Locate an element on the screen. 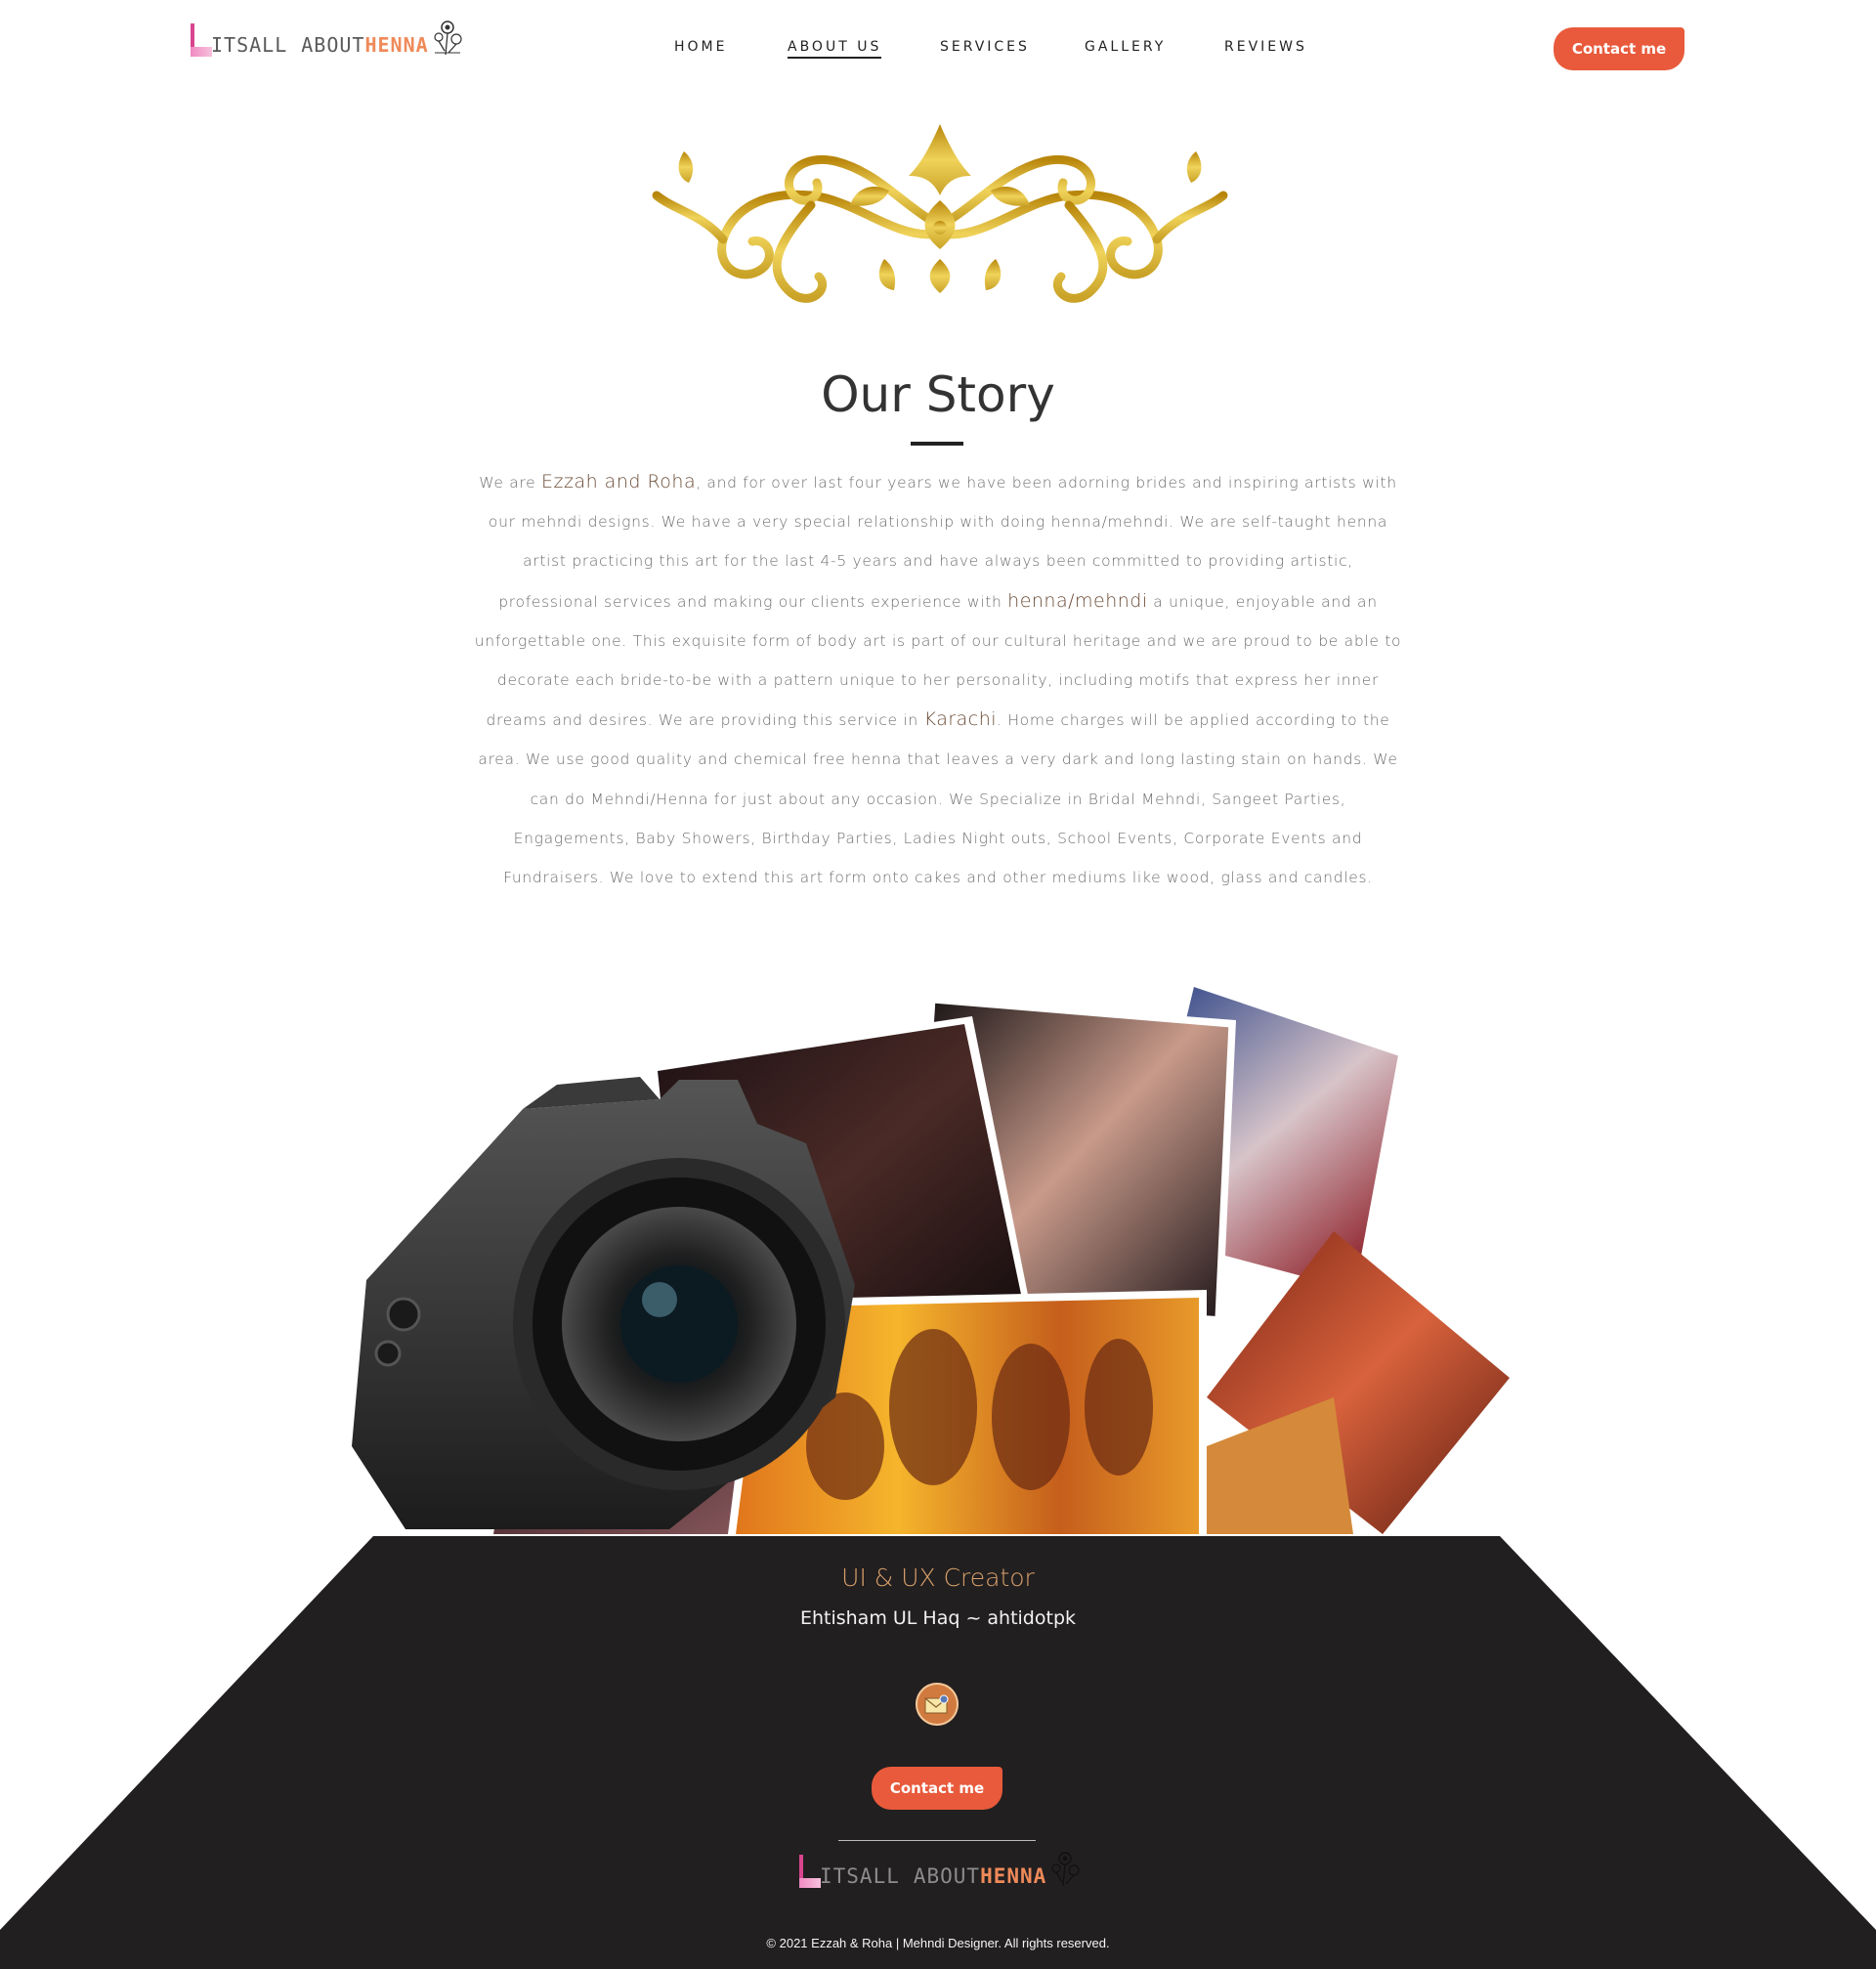  footer-credit: Ehtisham UL Haq ~ ahtidotpk is located at coordinates (938, 1618).